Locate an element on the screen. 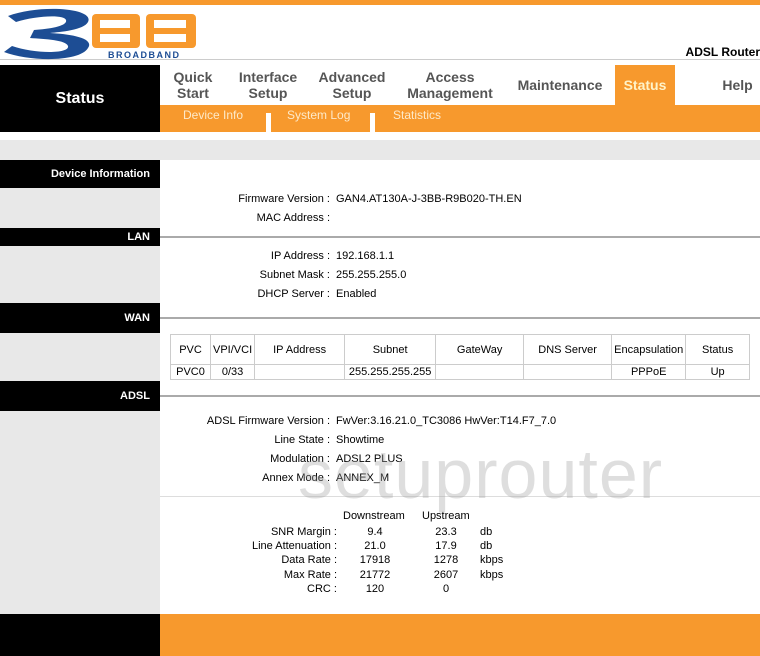 The height and width of the screenshot is (656, 760). stats-downstream-value: 21772 is located at coordinates (375, 574).